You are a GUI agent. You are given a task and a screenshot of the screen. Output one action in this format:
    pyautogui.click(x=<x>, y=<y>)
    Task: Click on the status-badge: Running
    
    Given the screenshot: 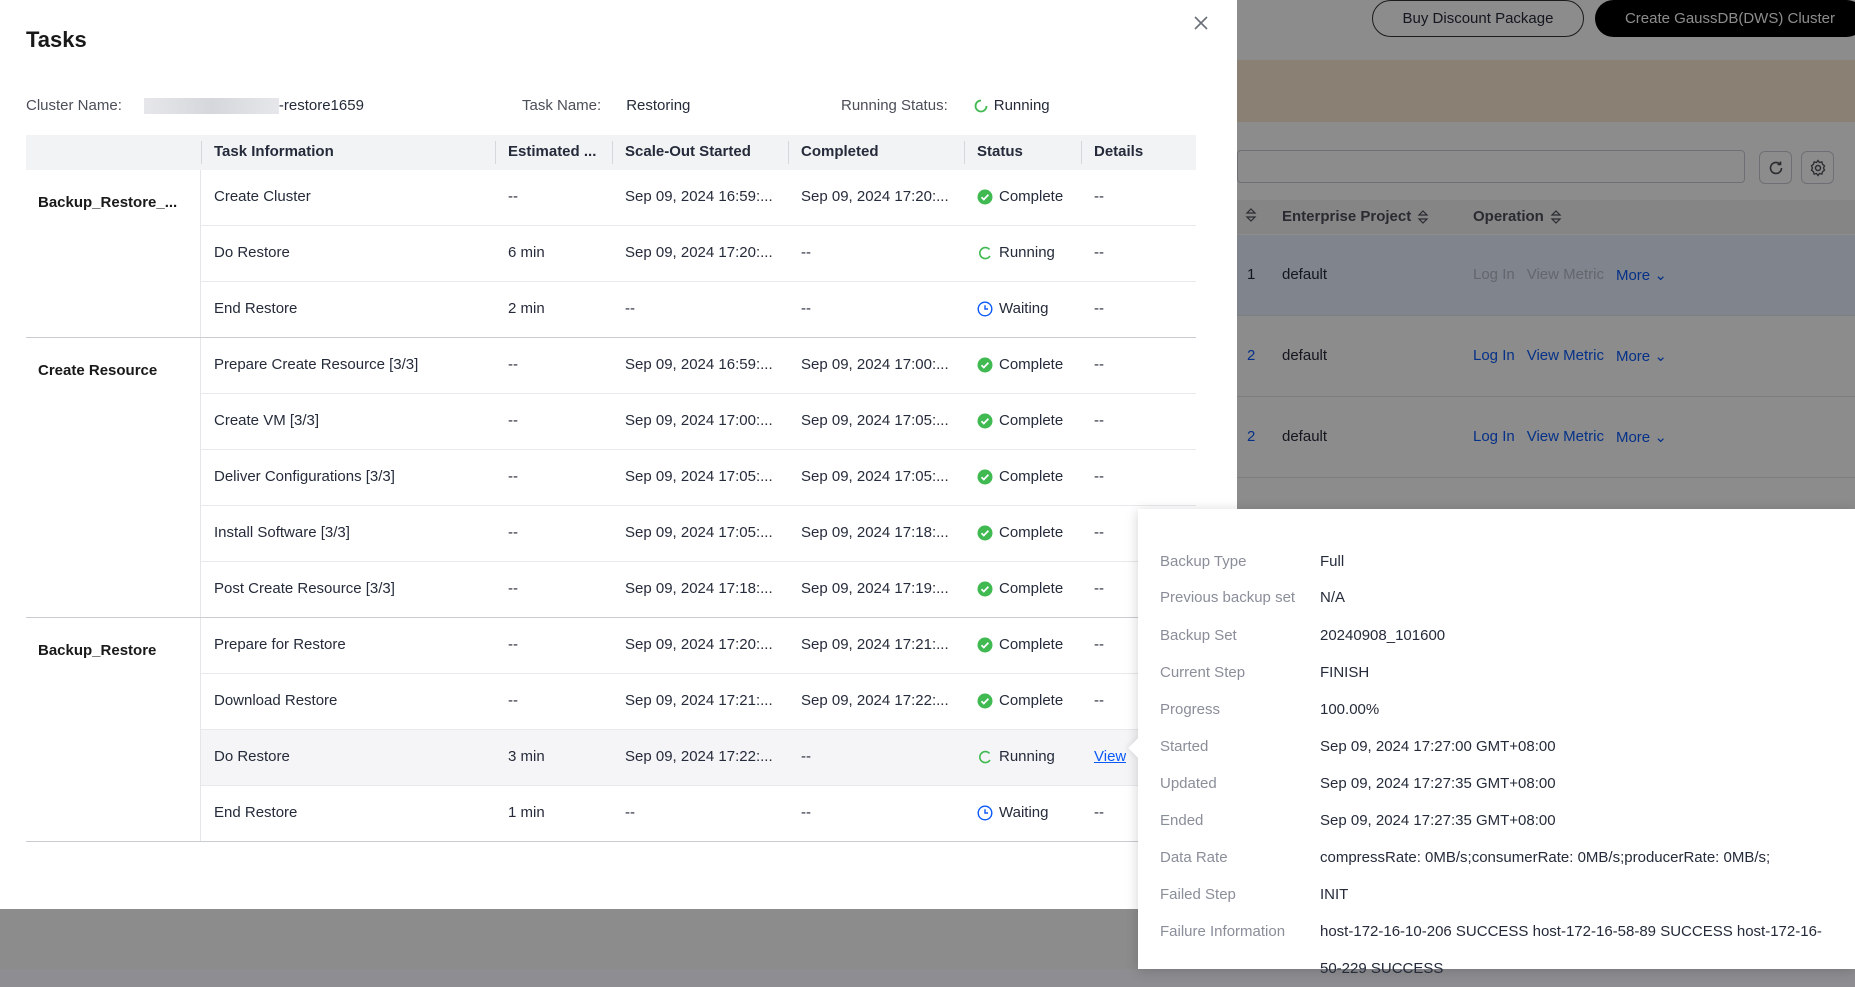 What is the action you would take?
    pyautogui.click(x=1016, y=756)
    